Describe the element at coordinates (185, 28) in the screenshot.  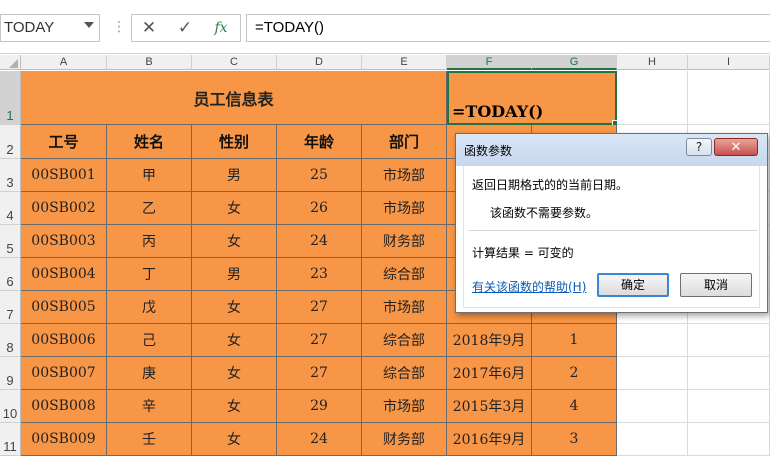
I see `enter-icon: ✓` at that location.